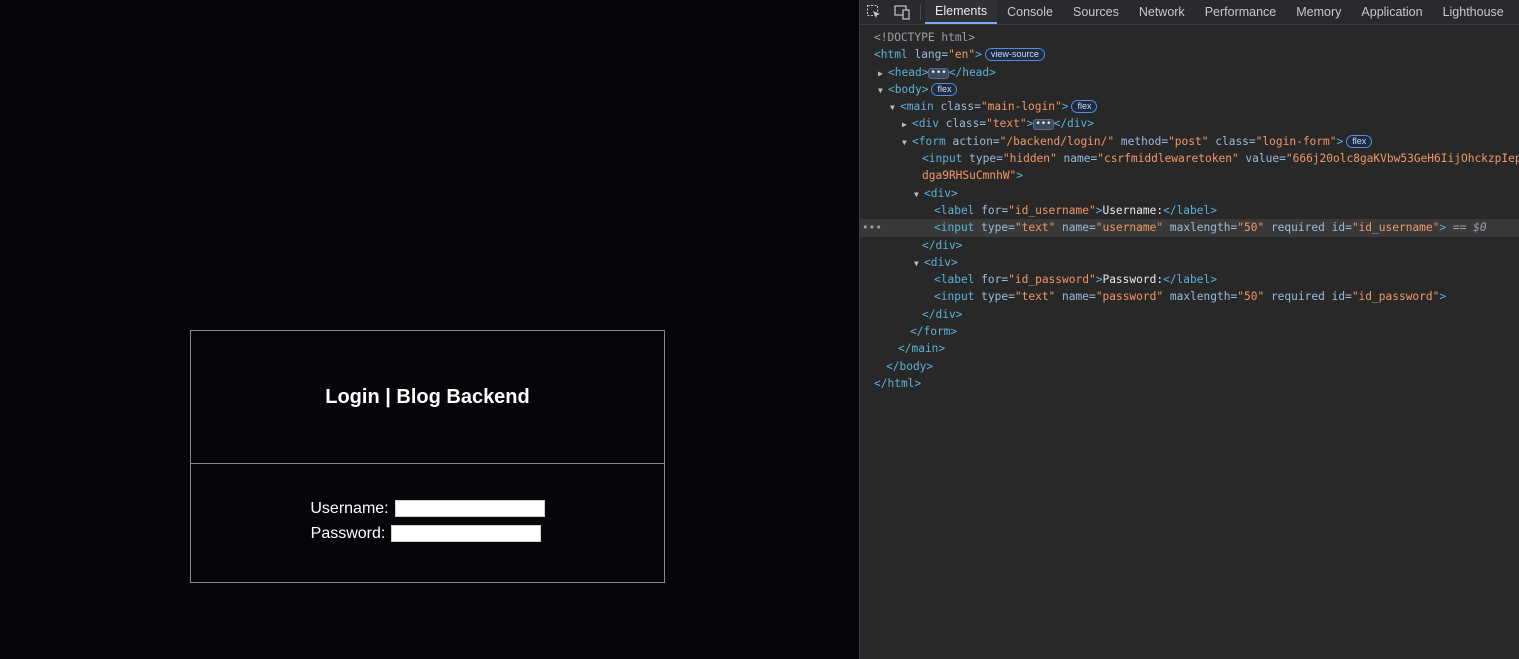 The height and width of the screenshot is (659, 1519). Describe the element at coordinates (1318, 12) in the screenshot. I see `tab-memory: Memory` at that location.